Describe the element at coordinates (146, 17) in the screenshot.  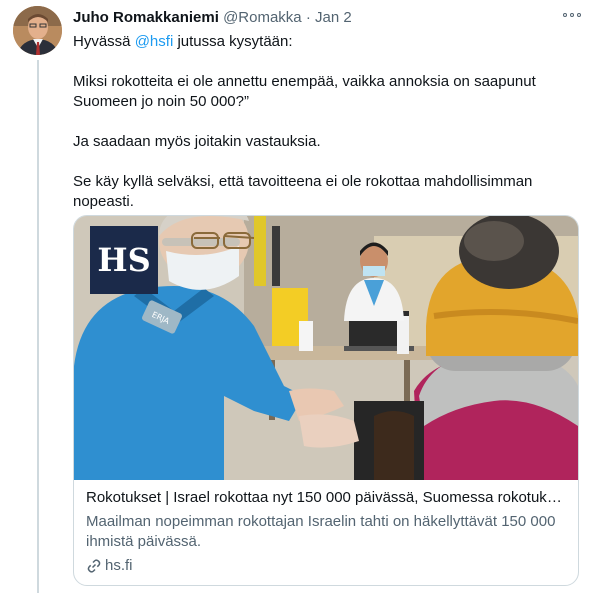
I see `display-name: Juho Romakkaniemi` at that location.